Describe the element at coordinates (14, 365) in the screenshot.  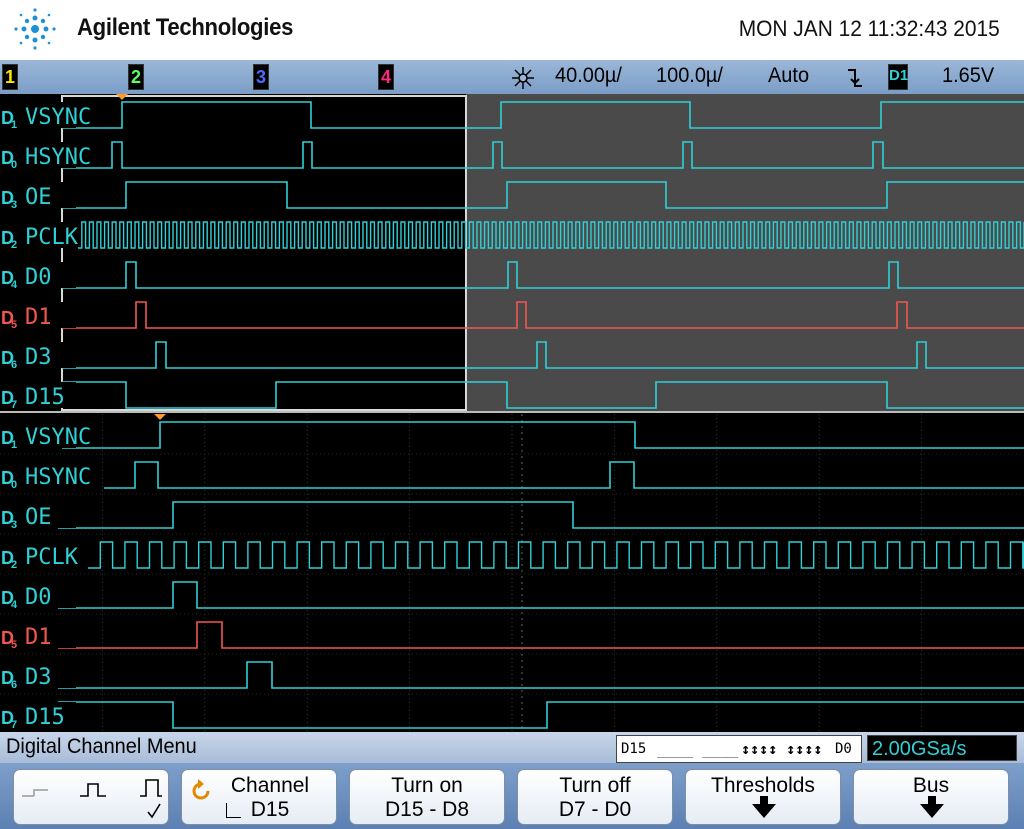
I see `zoom-channel-sub: 6` at that location.